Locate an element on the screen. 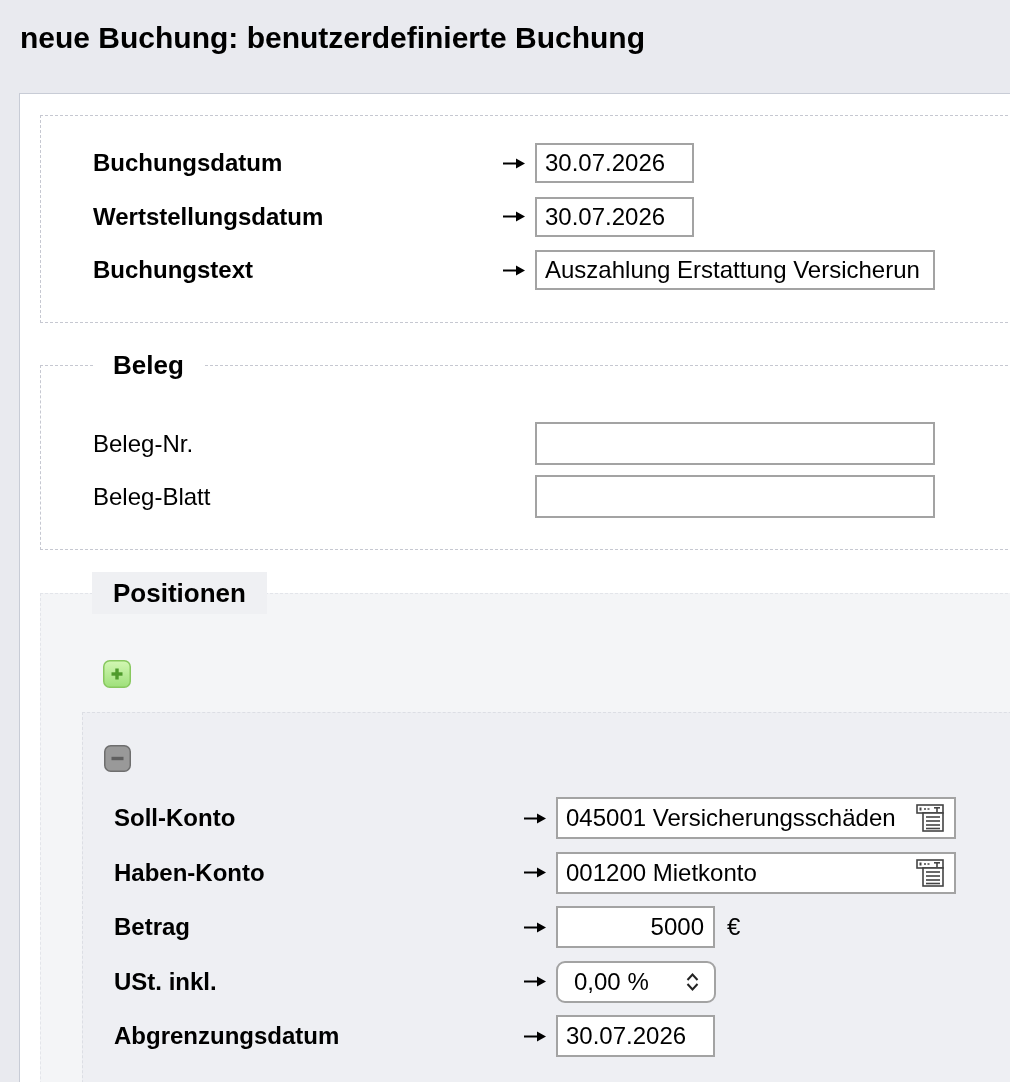 The height and width of the screenshot is (1082, 1010). currency-unit: € is located at coordinates (734, 927).